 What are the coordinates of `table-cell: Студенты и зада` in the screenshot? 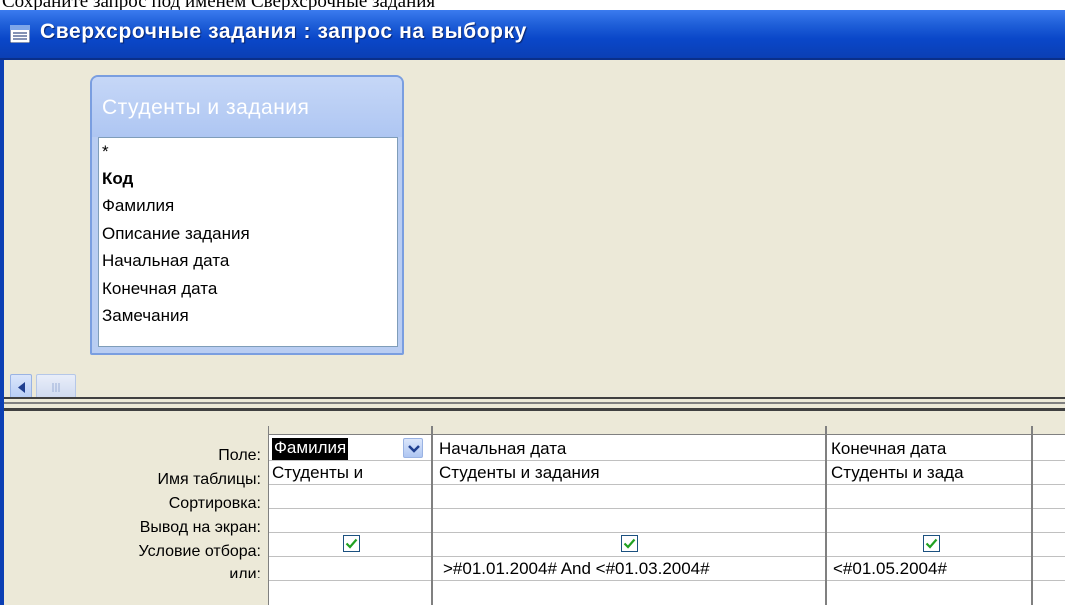 It's located at (916, 473).